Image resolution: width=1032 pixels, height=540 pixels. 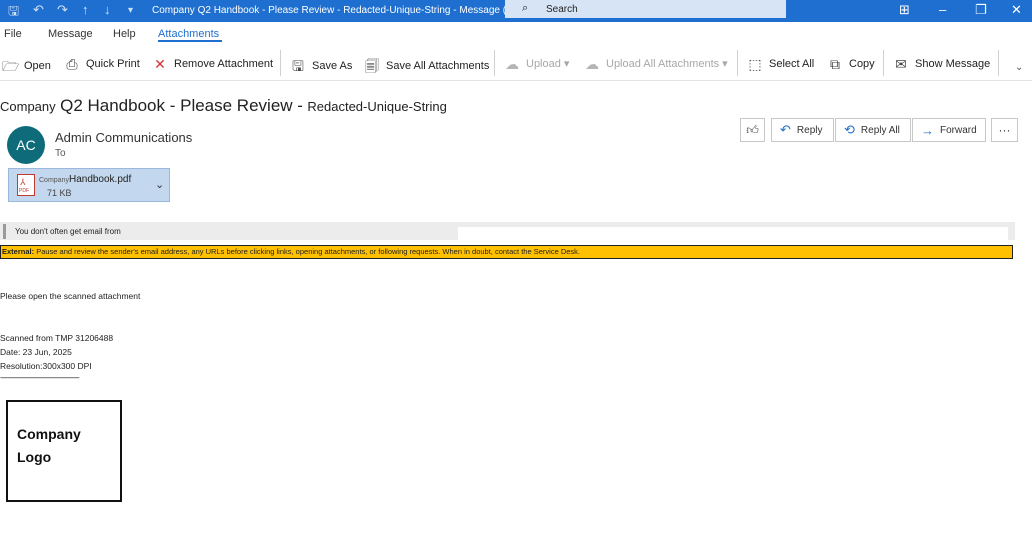 I want to click on copy-button: ⧉ Copy, so click(x=851, y=64).